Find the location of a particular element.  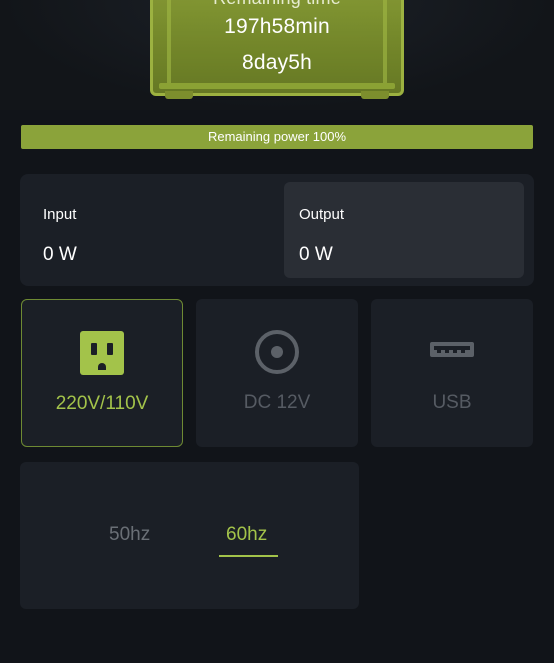

port-usb-label: USB is located at coordinates (452, 402).